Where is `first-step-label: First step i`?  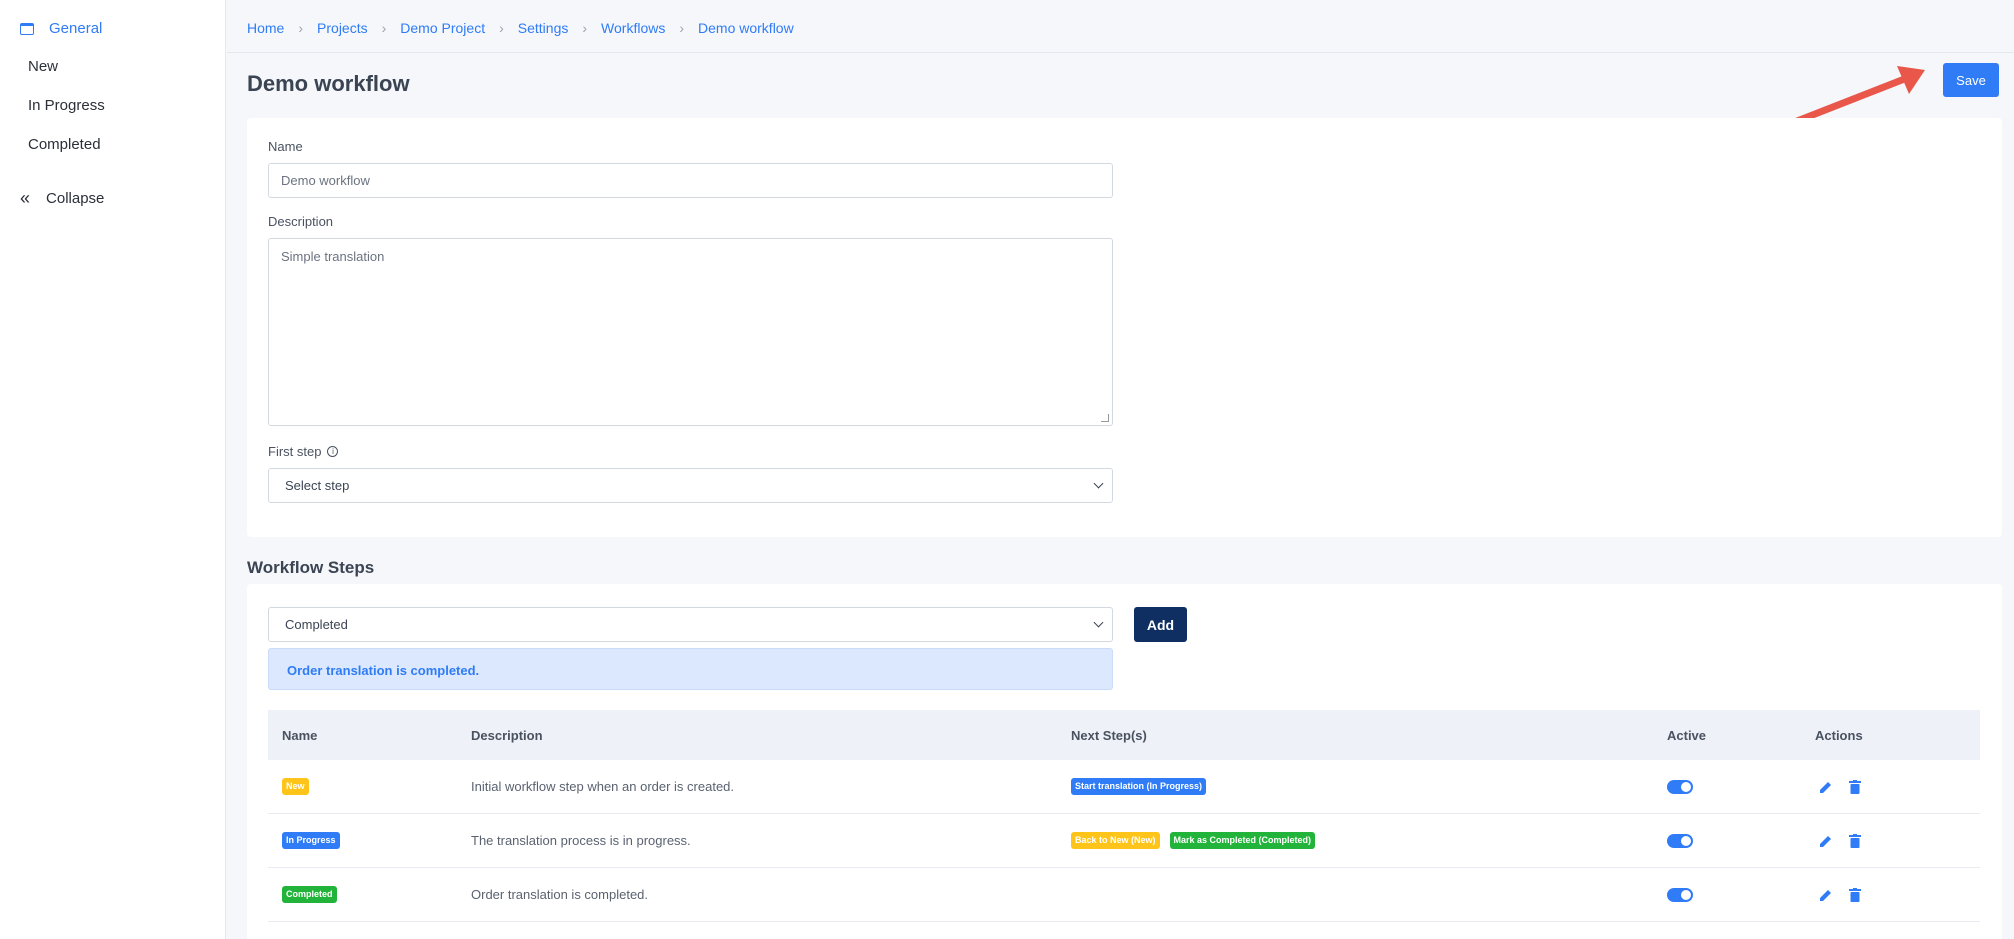
first-step-label: First step i is located at coordinates (303, 451).